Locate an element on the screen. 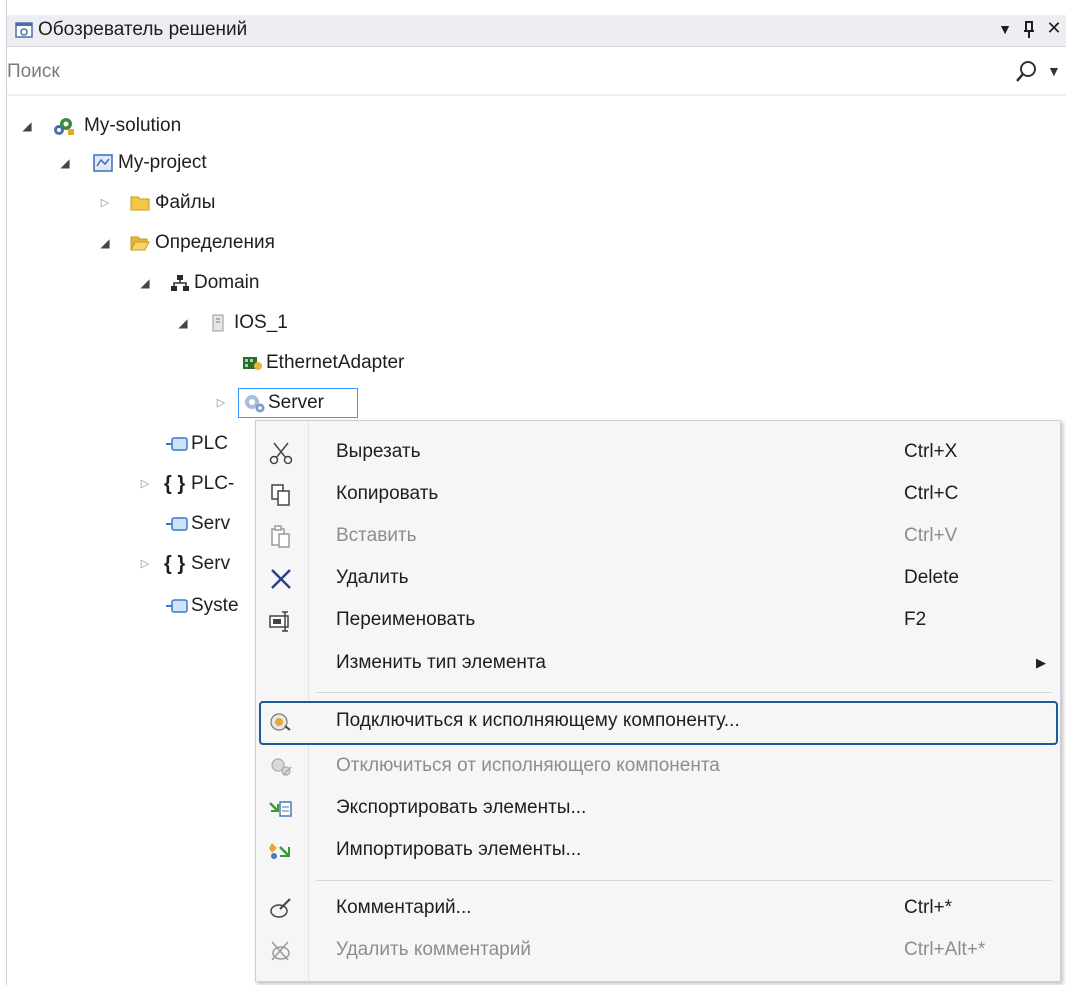 Image resolution: width=1066 pixels, height=985 pixels. tree-item-label: IOS_1 is located at coordinates (261, 322).